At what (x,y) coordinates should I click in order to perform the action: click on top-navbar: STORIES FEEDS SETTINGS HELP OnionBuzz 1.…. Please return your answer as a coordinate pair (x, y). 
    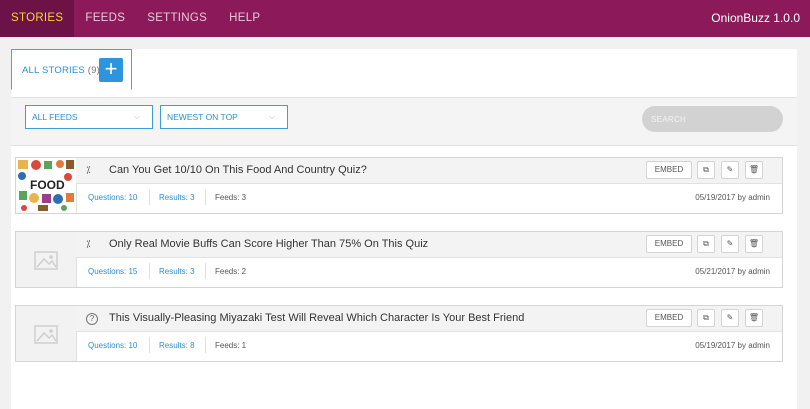
    Looking at the image, I should click on (405, 18).